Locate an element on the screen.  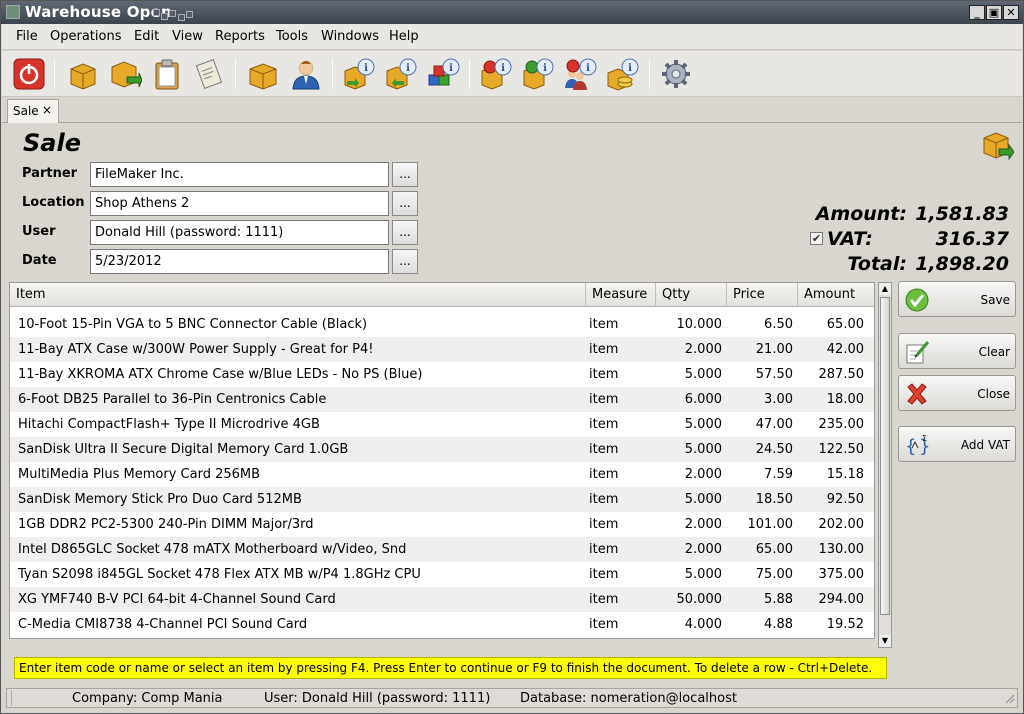
box-open-icon is located at coordinates (83, 74).